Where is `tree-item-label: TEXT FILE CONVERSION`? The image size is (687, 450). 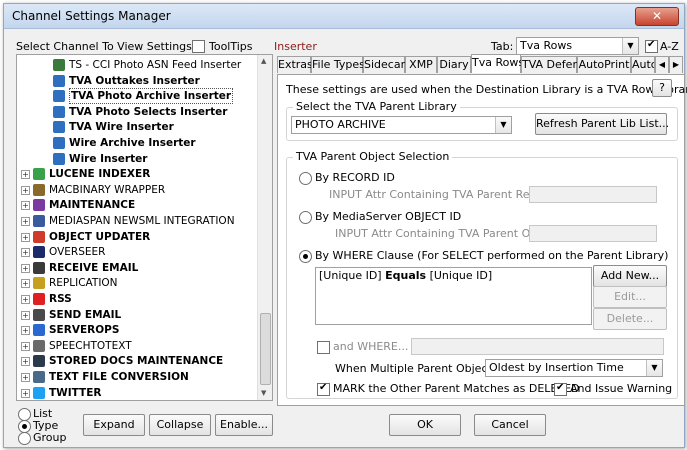
tree-item-label: TEXT FILE CONVERSION is located at coordinates (119, 377).